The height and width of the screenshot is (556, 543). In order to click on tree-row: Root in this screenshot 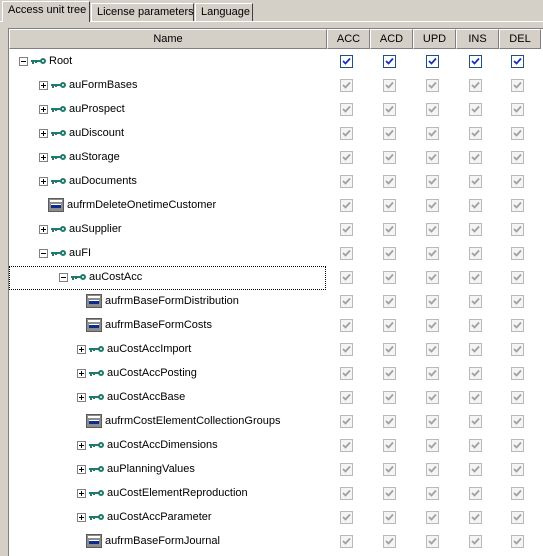, I will do `click(276, 62)`.